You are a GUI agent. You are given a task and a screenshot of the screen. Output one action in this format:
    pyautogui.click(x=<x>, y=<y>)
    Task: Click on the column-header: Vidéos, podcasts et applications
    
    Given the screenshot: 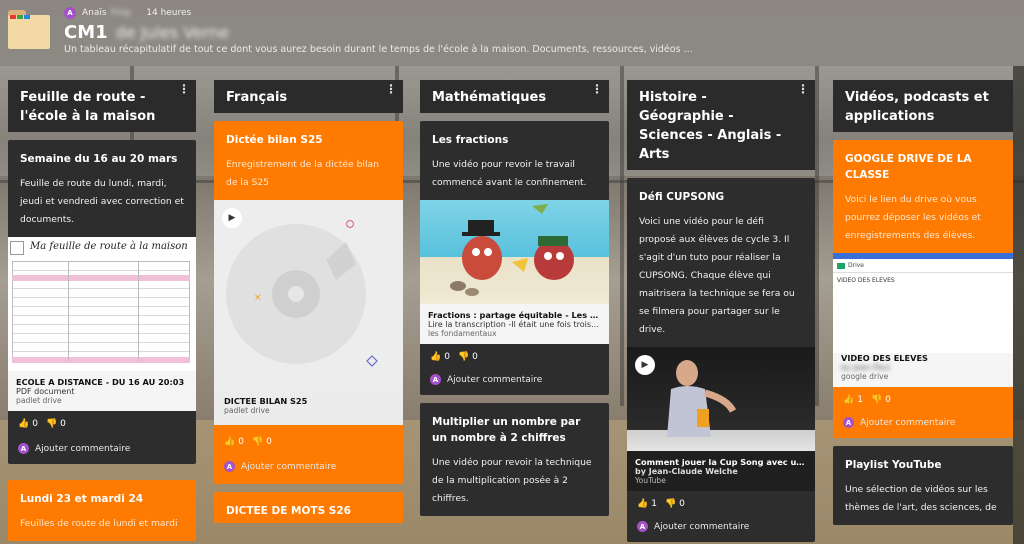 What is the action you would take?
    pyautogui.click(x=923, y=106)
    